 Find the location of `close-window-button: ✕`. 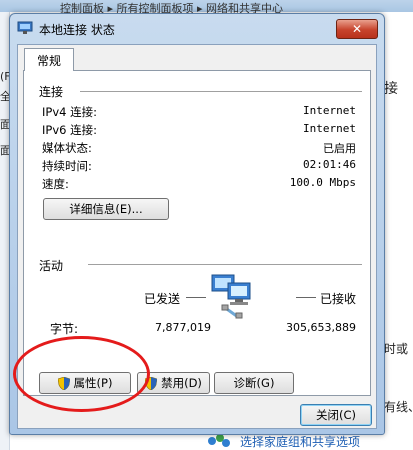

close-window-button: ✕ is located at coordinates (357, 29).